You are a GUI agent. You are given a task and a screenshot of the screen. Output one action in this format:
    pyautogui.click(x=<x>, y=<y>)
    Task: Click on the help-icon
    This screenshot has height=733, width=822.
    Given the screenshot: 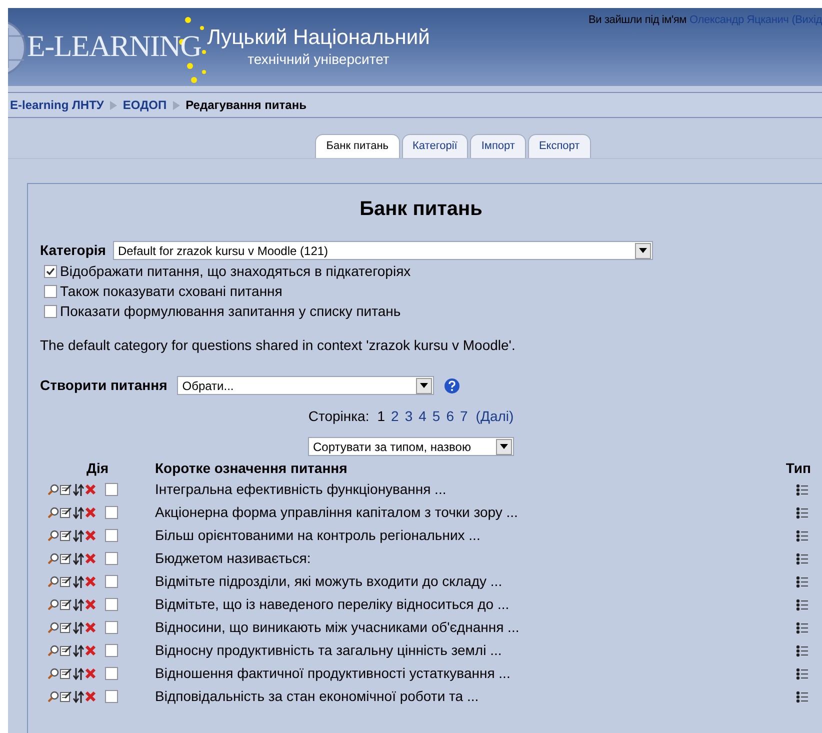 What is the action you would take?
    pyautogui.click(x=452, y=386)
    